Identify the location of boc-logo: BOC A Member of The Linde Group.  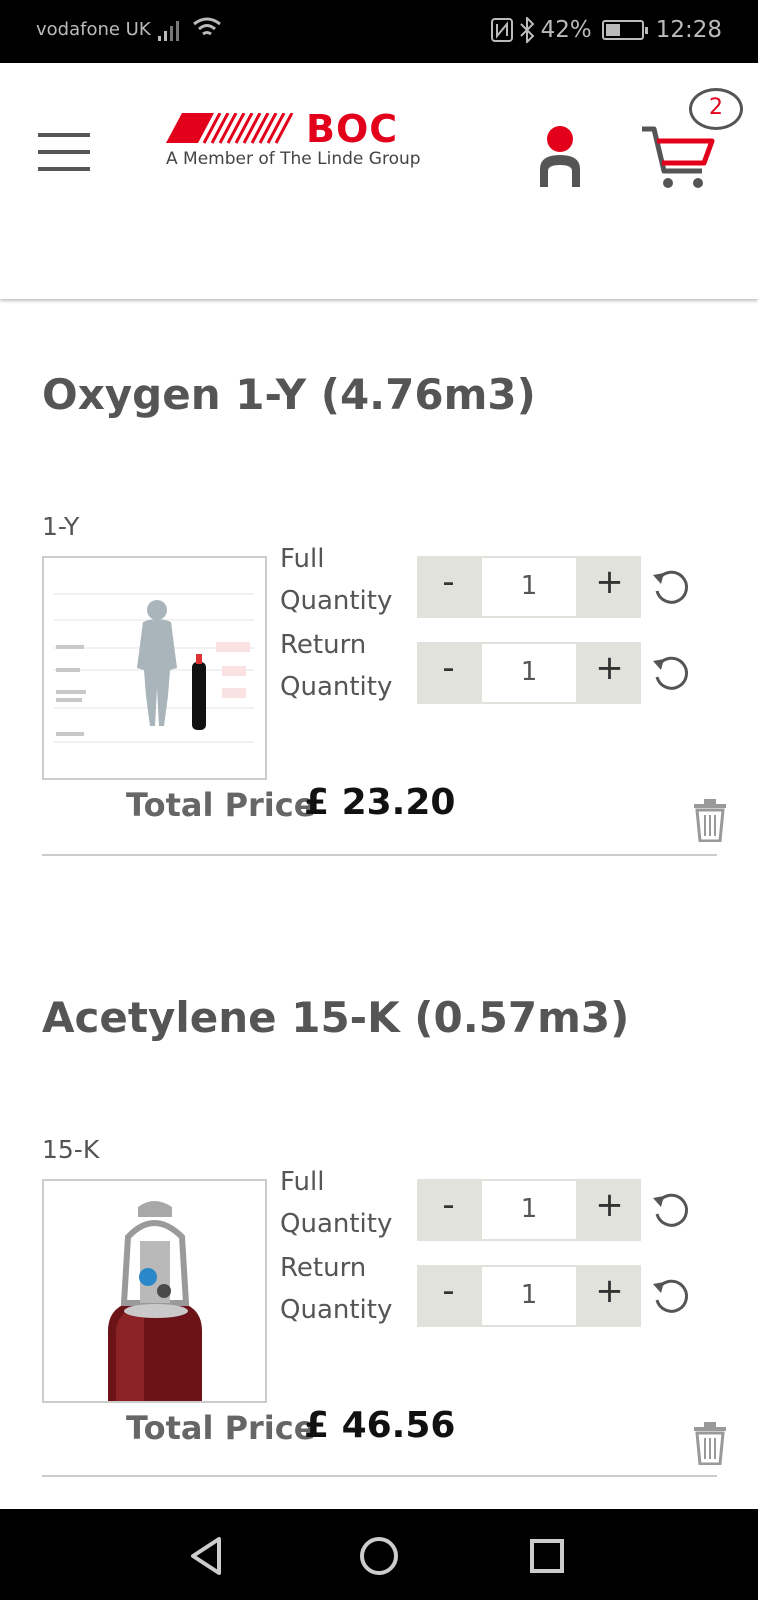
(293, 140).